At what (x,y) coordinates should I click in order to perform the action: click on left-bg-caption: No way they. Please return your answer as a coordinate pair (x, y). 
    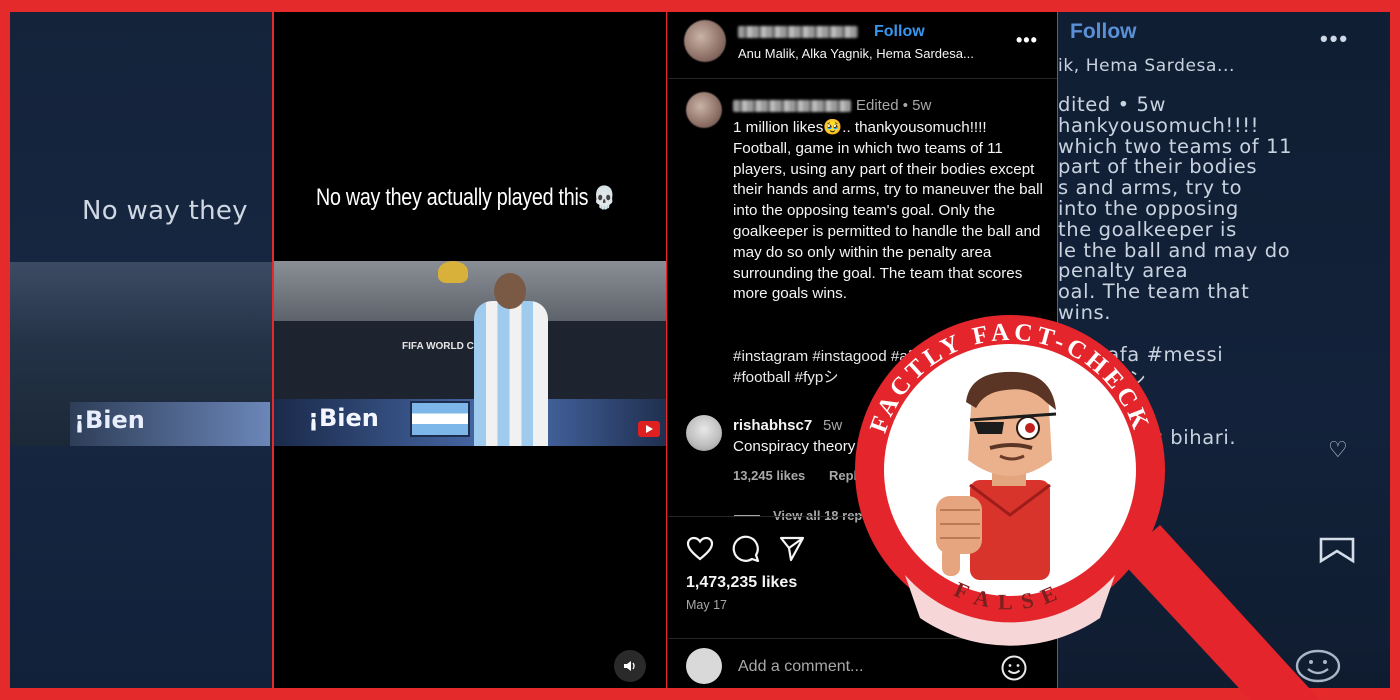
    Looking at the image, I should click on (165, 211).